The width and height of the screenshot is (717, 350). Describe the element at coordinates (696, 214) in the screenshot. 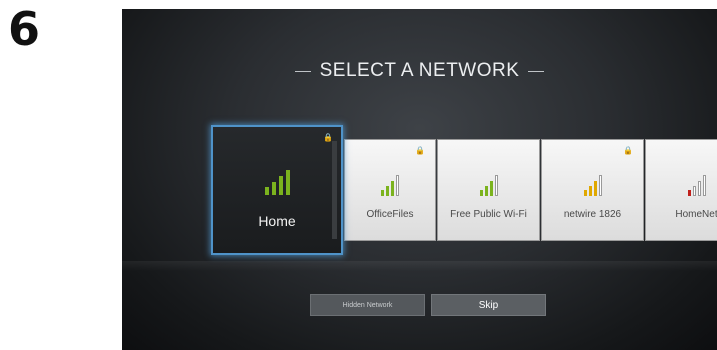

I see `network-name: HomeNet` at that location.